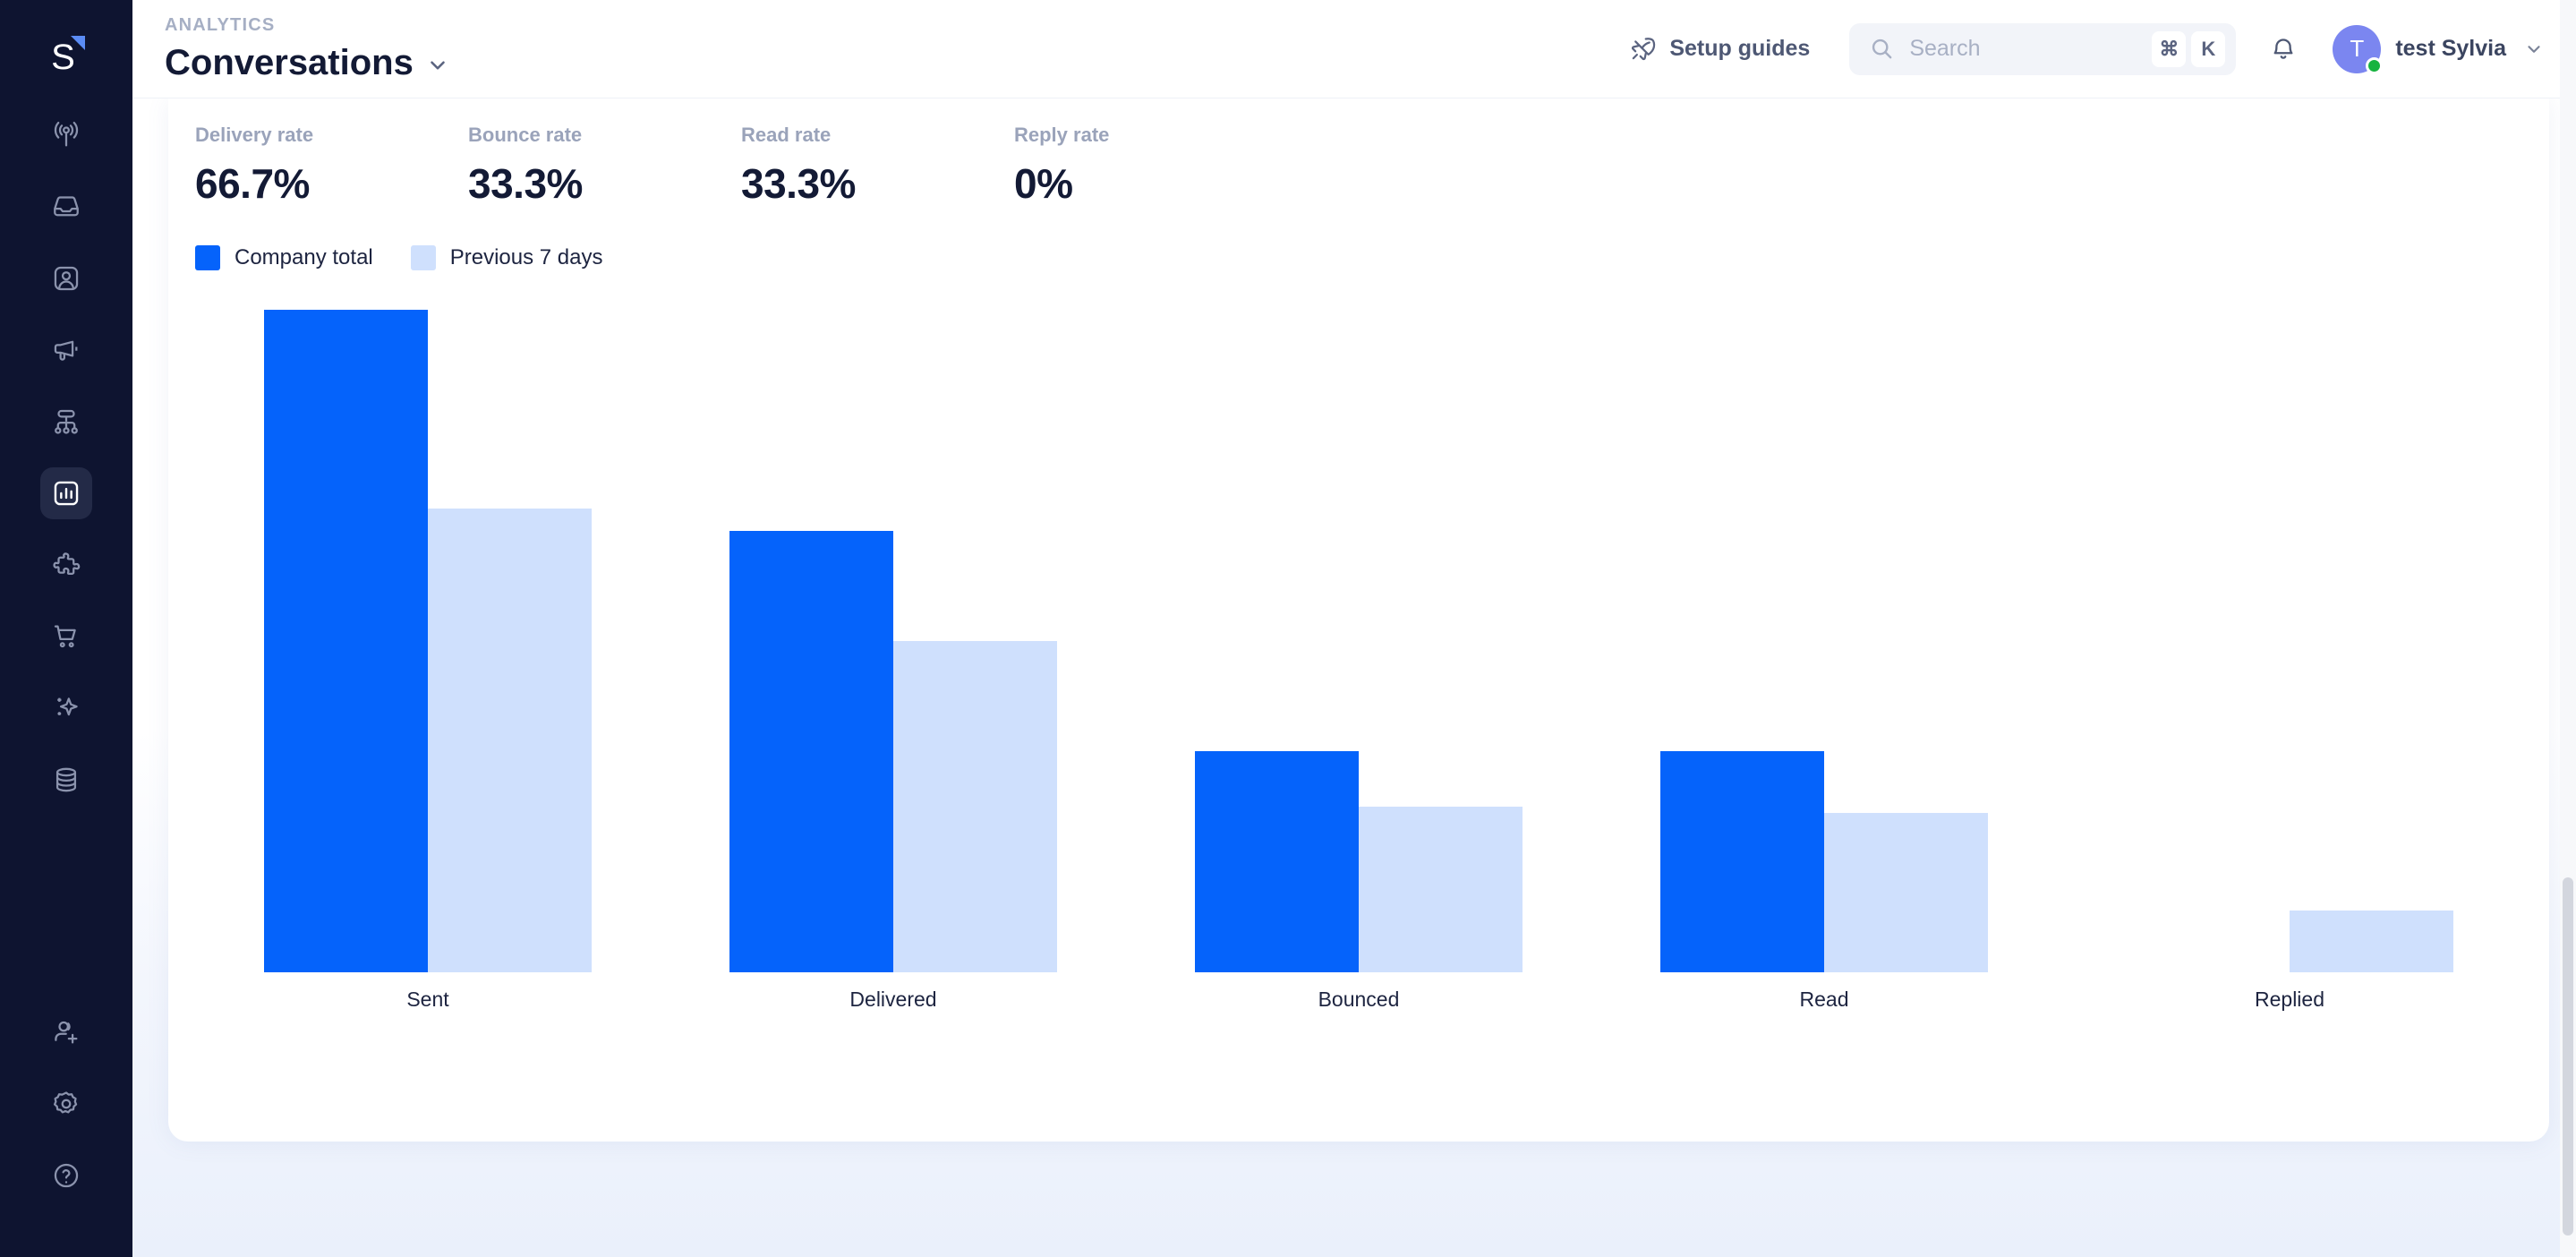 Image resolution: width=2576 pixels, height=1257 pixels. I want to click on shortcut-letter-key: K, so click(2208, 49).